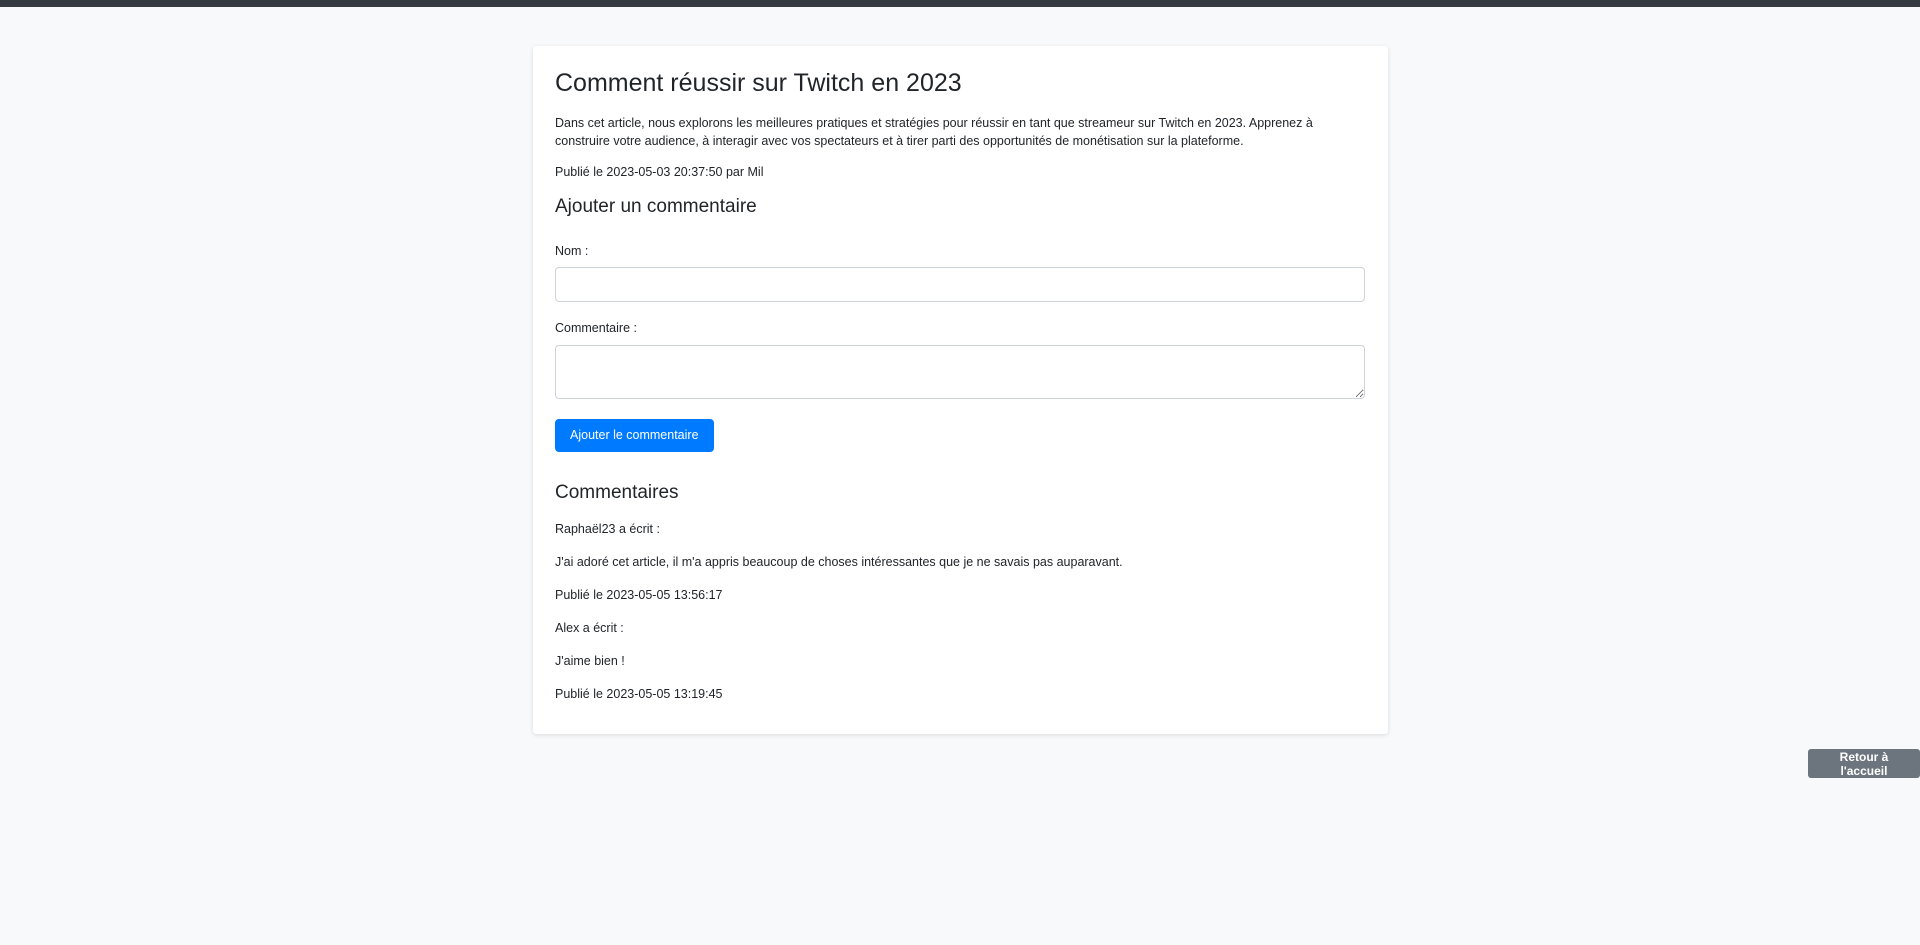 The width and height of the screenshot is (1920, 945). What do you see at coordinates (659, 172) in the screenshot?
I see `article-meta: Publié le 2023-05-03 20:37:50 par Mil` at bounding box center [659, 172].